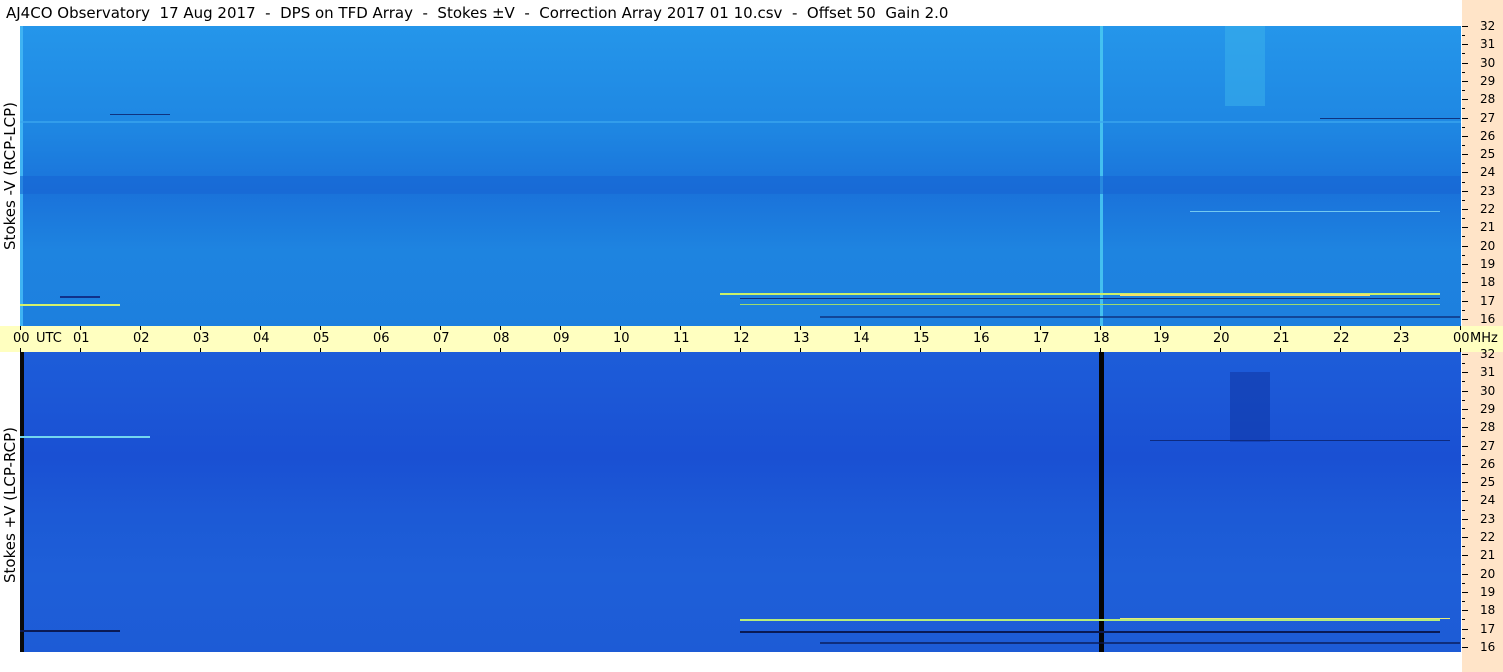 The height and width of the screenshot is (672, 1503). Describe the element at coordinates (861, 338) in the screenshot. I see `time-axis-label: 14` at that location.